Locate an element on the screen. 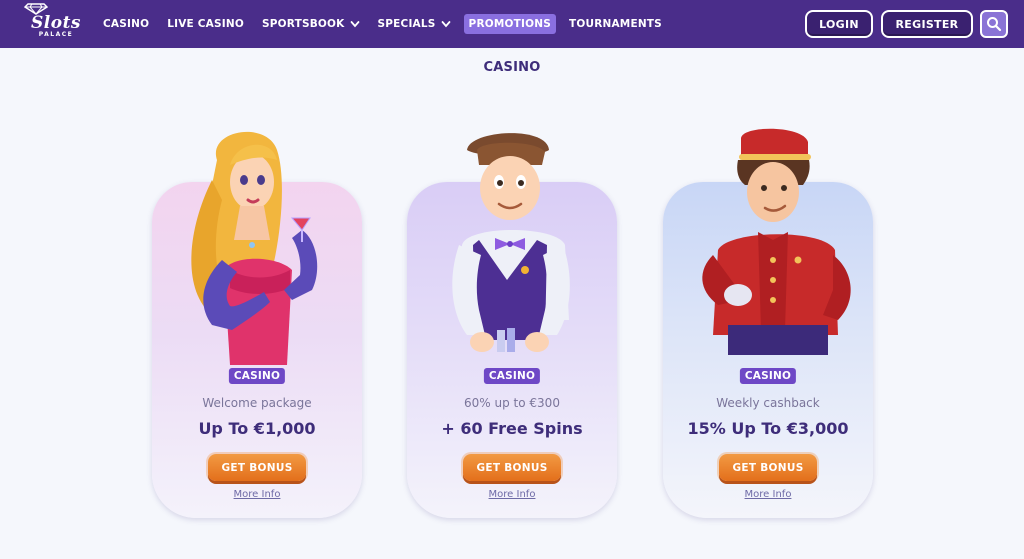 The image size is (1024, 559). offer-subtitle: Weekly cashback is located at coordinates (768, 403).